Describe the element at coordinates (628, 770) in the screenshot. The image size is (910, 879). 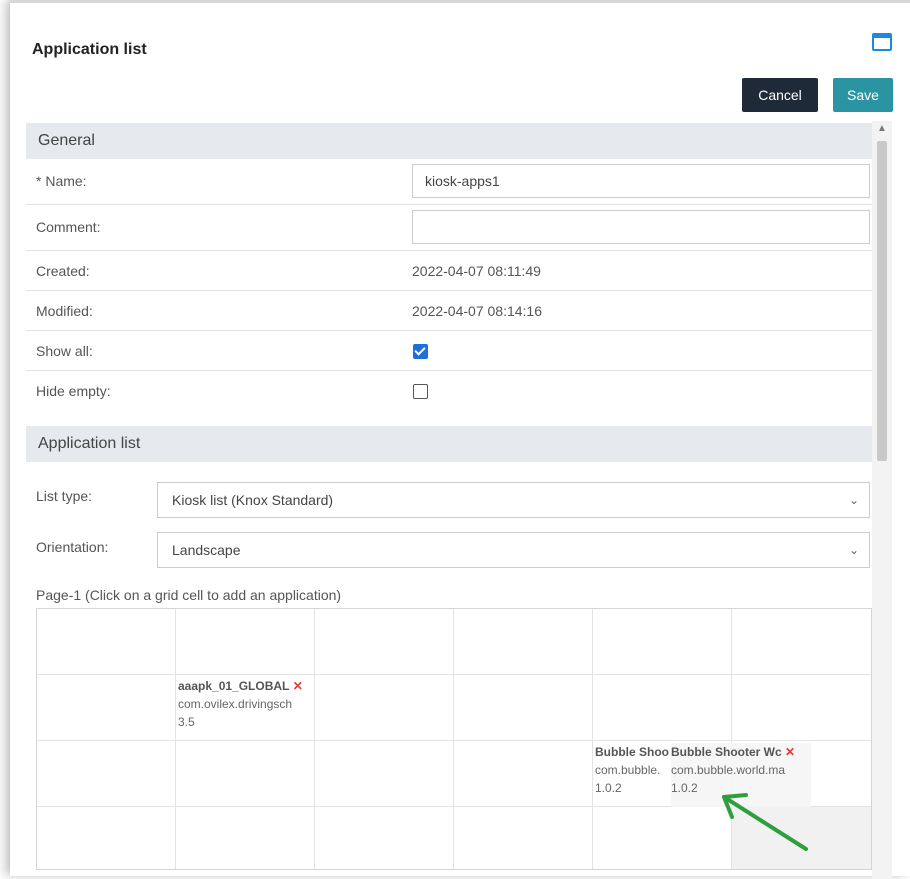
I see `app-package: com.bubble.` at that location.